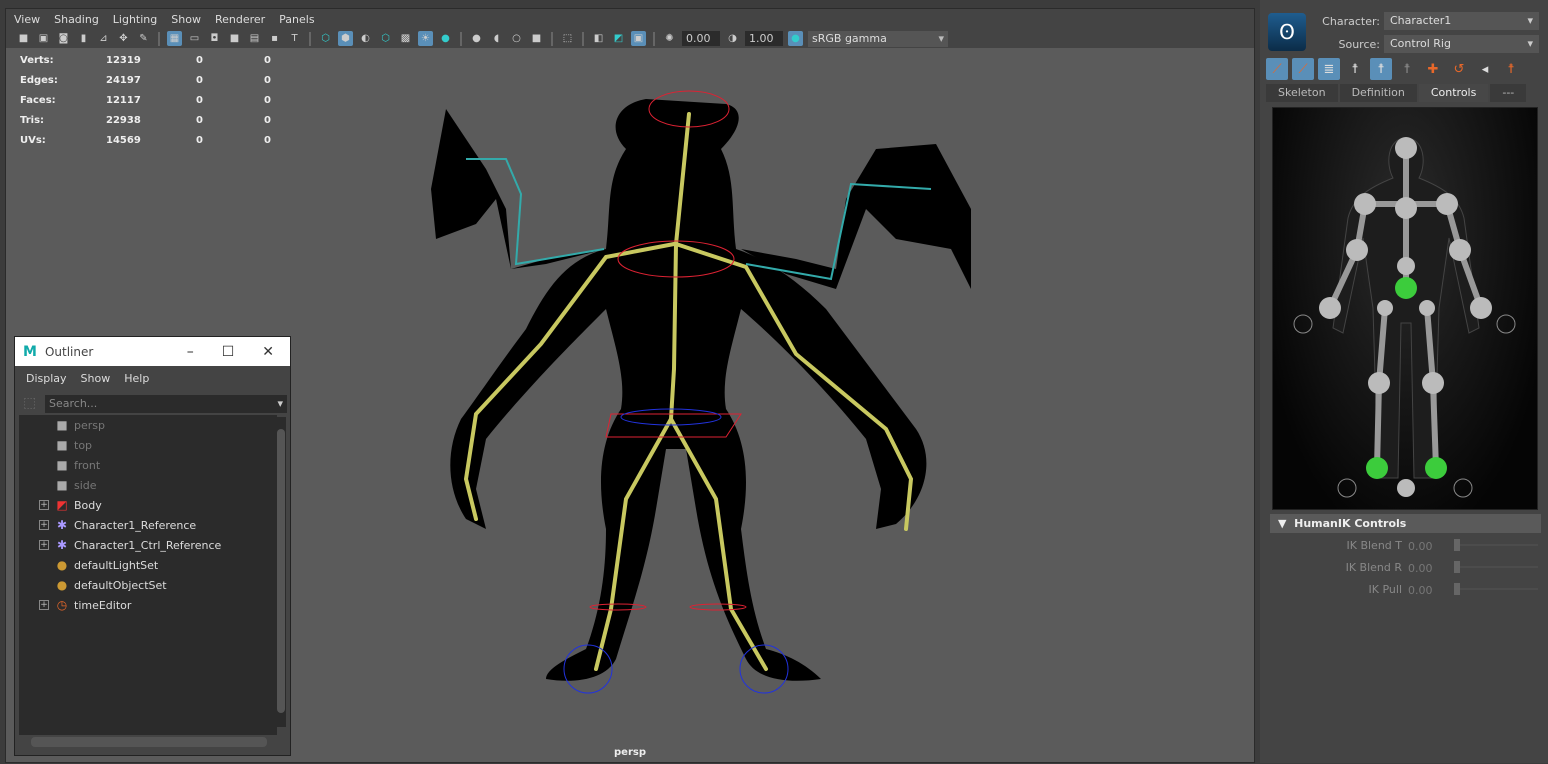 This screenshot has height=764, width=1548. Describe the element at coordinates (174, 38) in the screenshot. I see `grid-icon: ▦` at that location.